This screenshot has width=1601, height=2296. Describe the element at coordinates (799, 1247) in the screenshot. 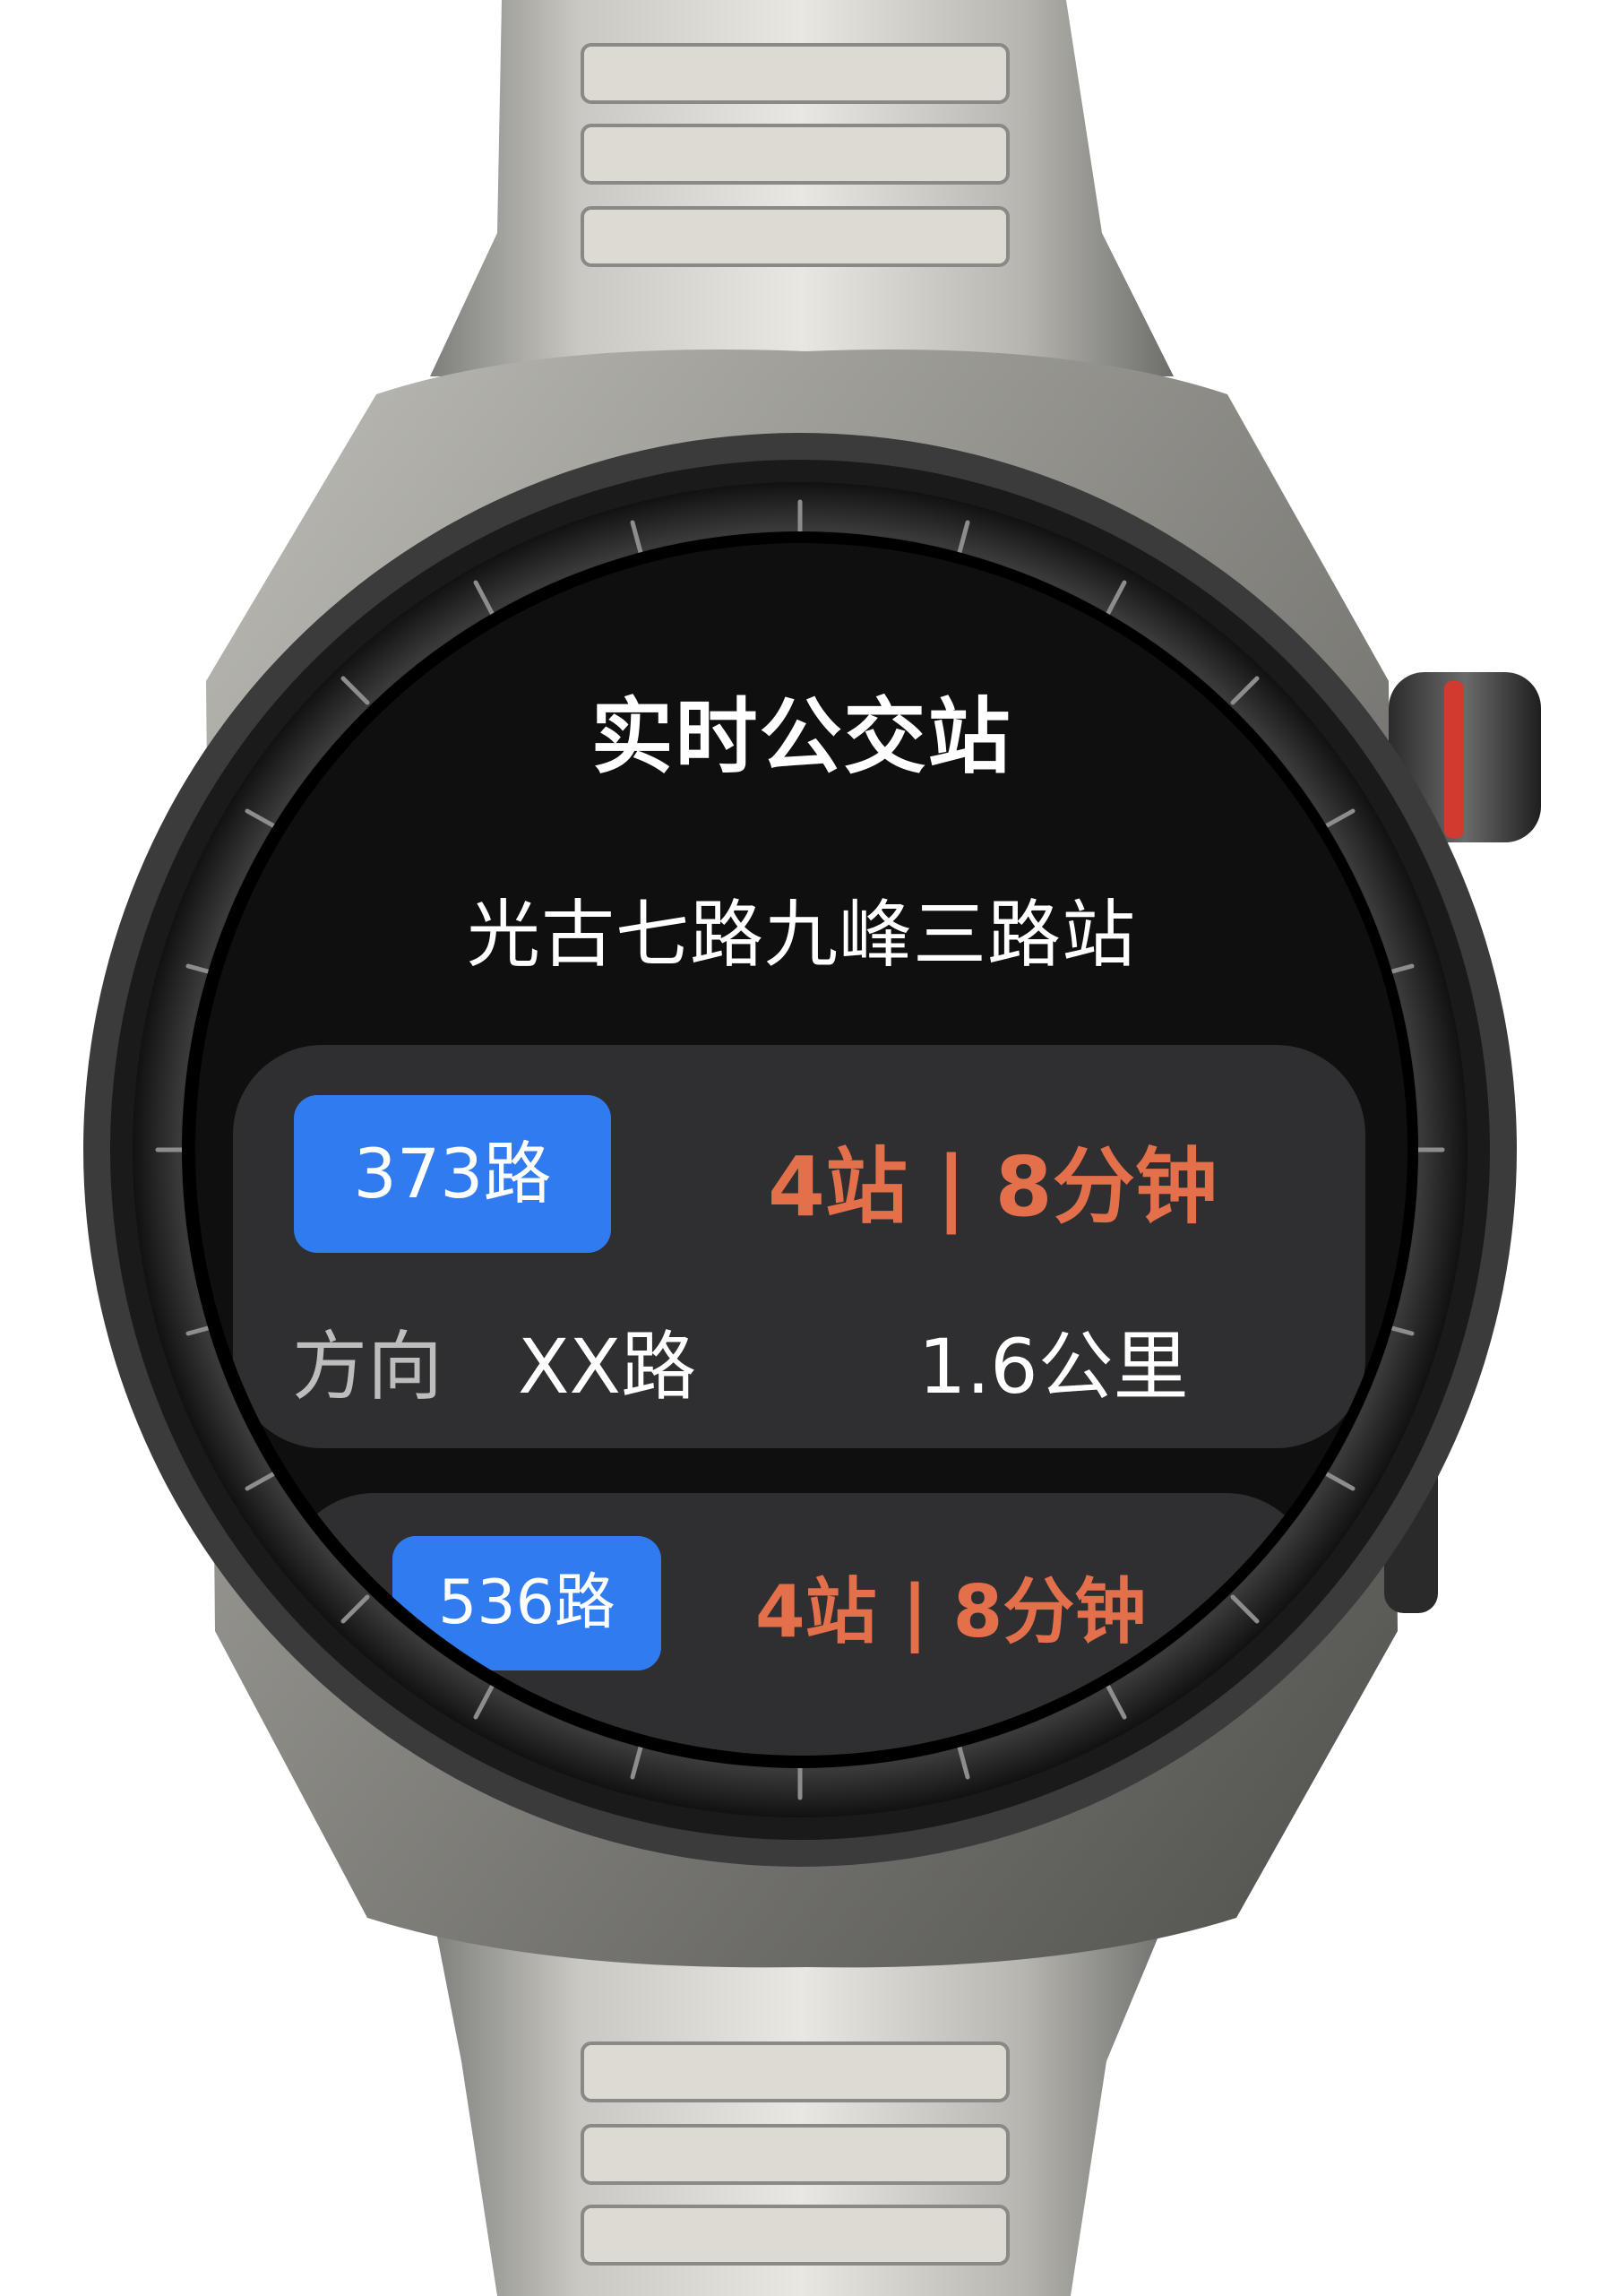

I see `bus-card: 373路 4站 | 8分钟 方向 XX路 1.6公里` at that location.